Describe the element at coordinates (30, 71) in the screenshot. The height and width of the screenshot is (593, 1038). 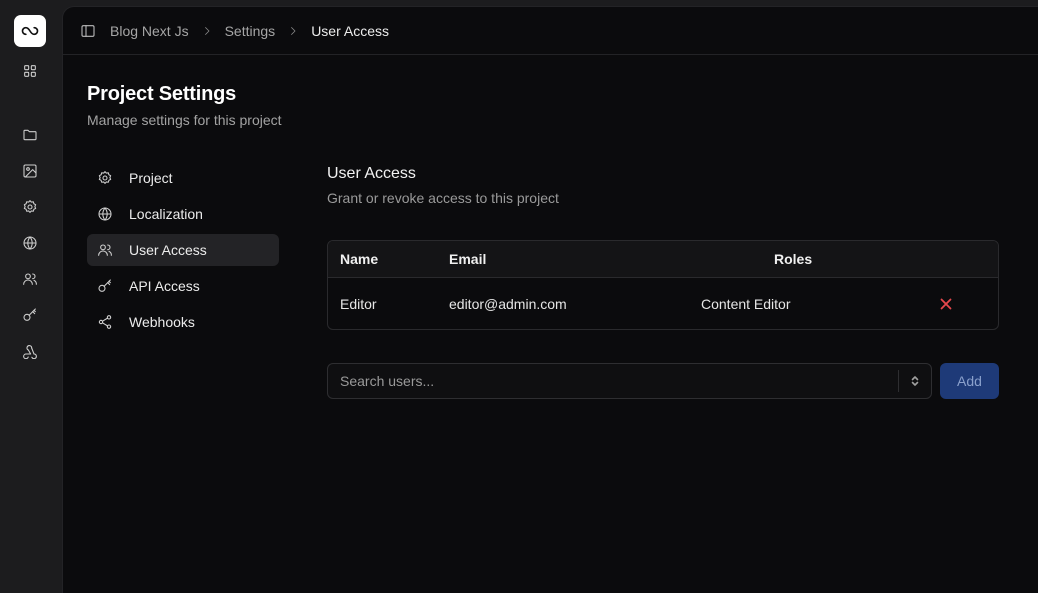
I see `grid-icon` at that location.